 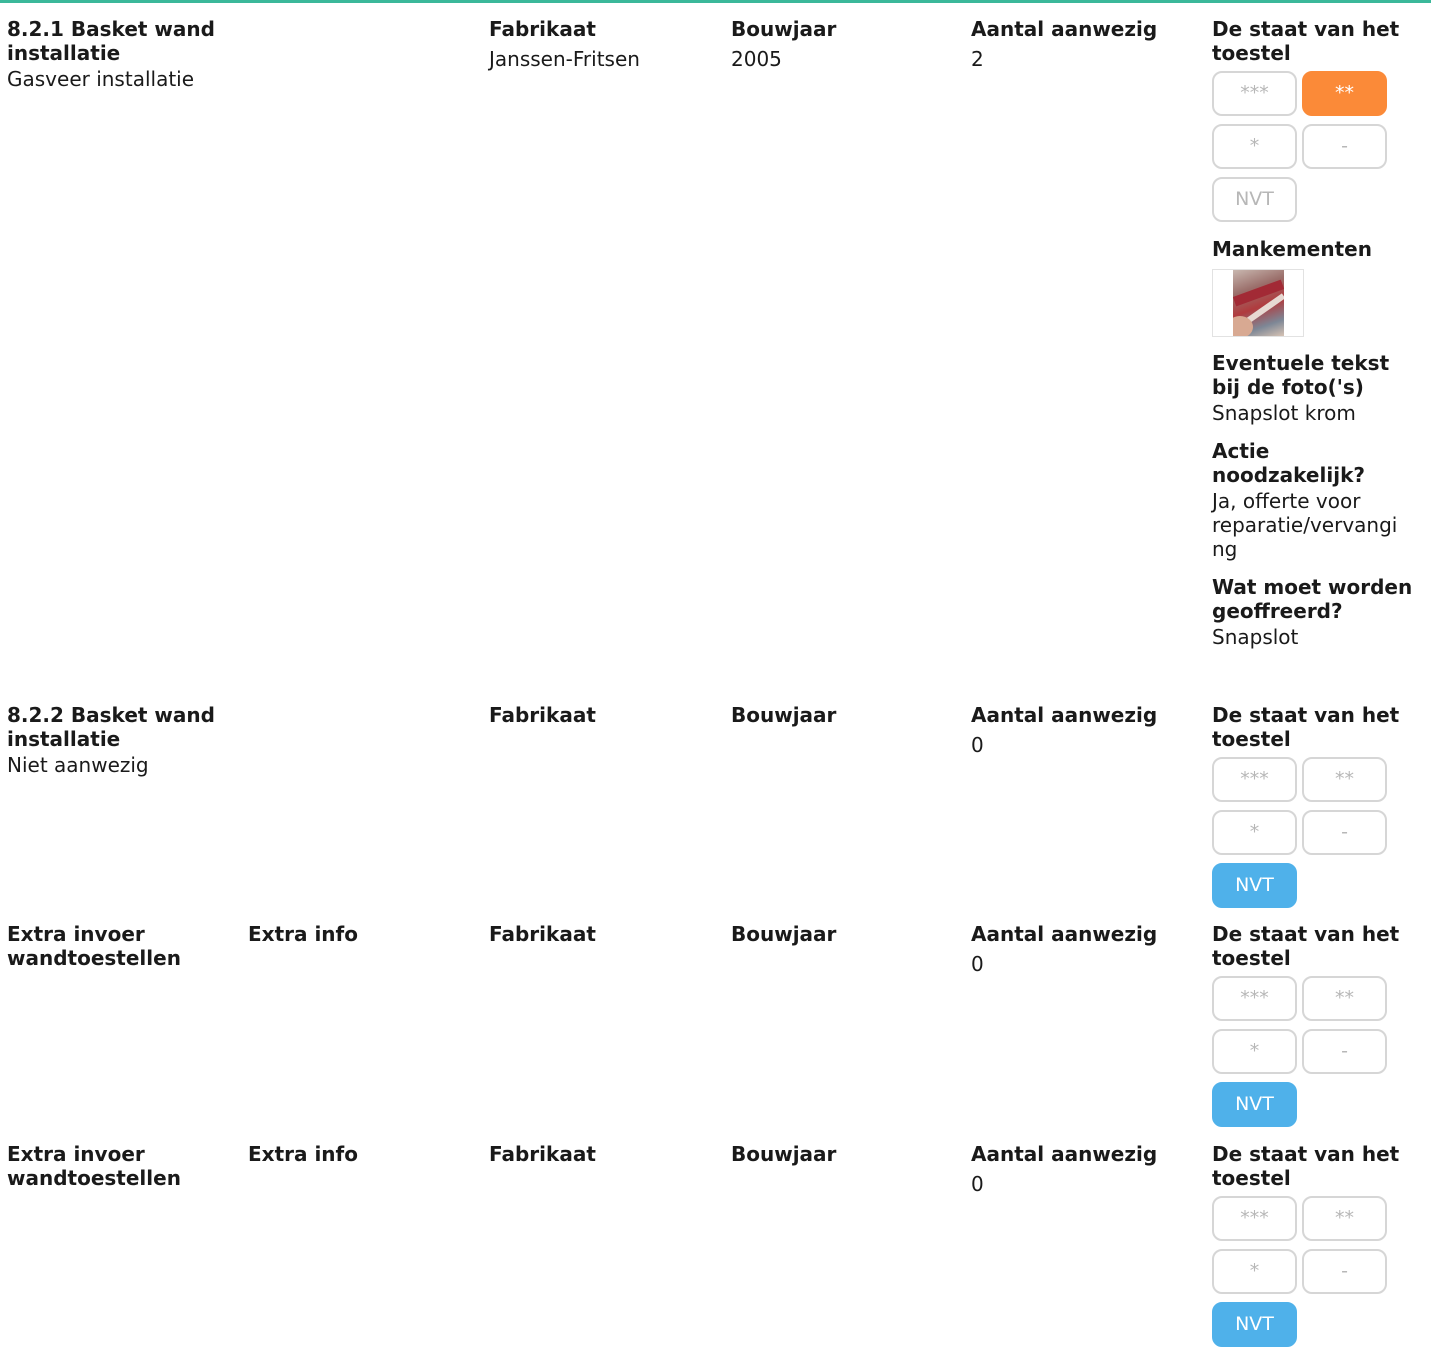 What do you see at coordinates (78, 765) in the screenshot?
I see `item-subtitle: Niet aanwezig` at bounding box center [78, 765].